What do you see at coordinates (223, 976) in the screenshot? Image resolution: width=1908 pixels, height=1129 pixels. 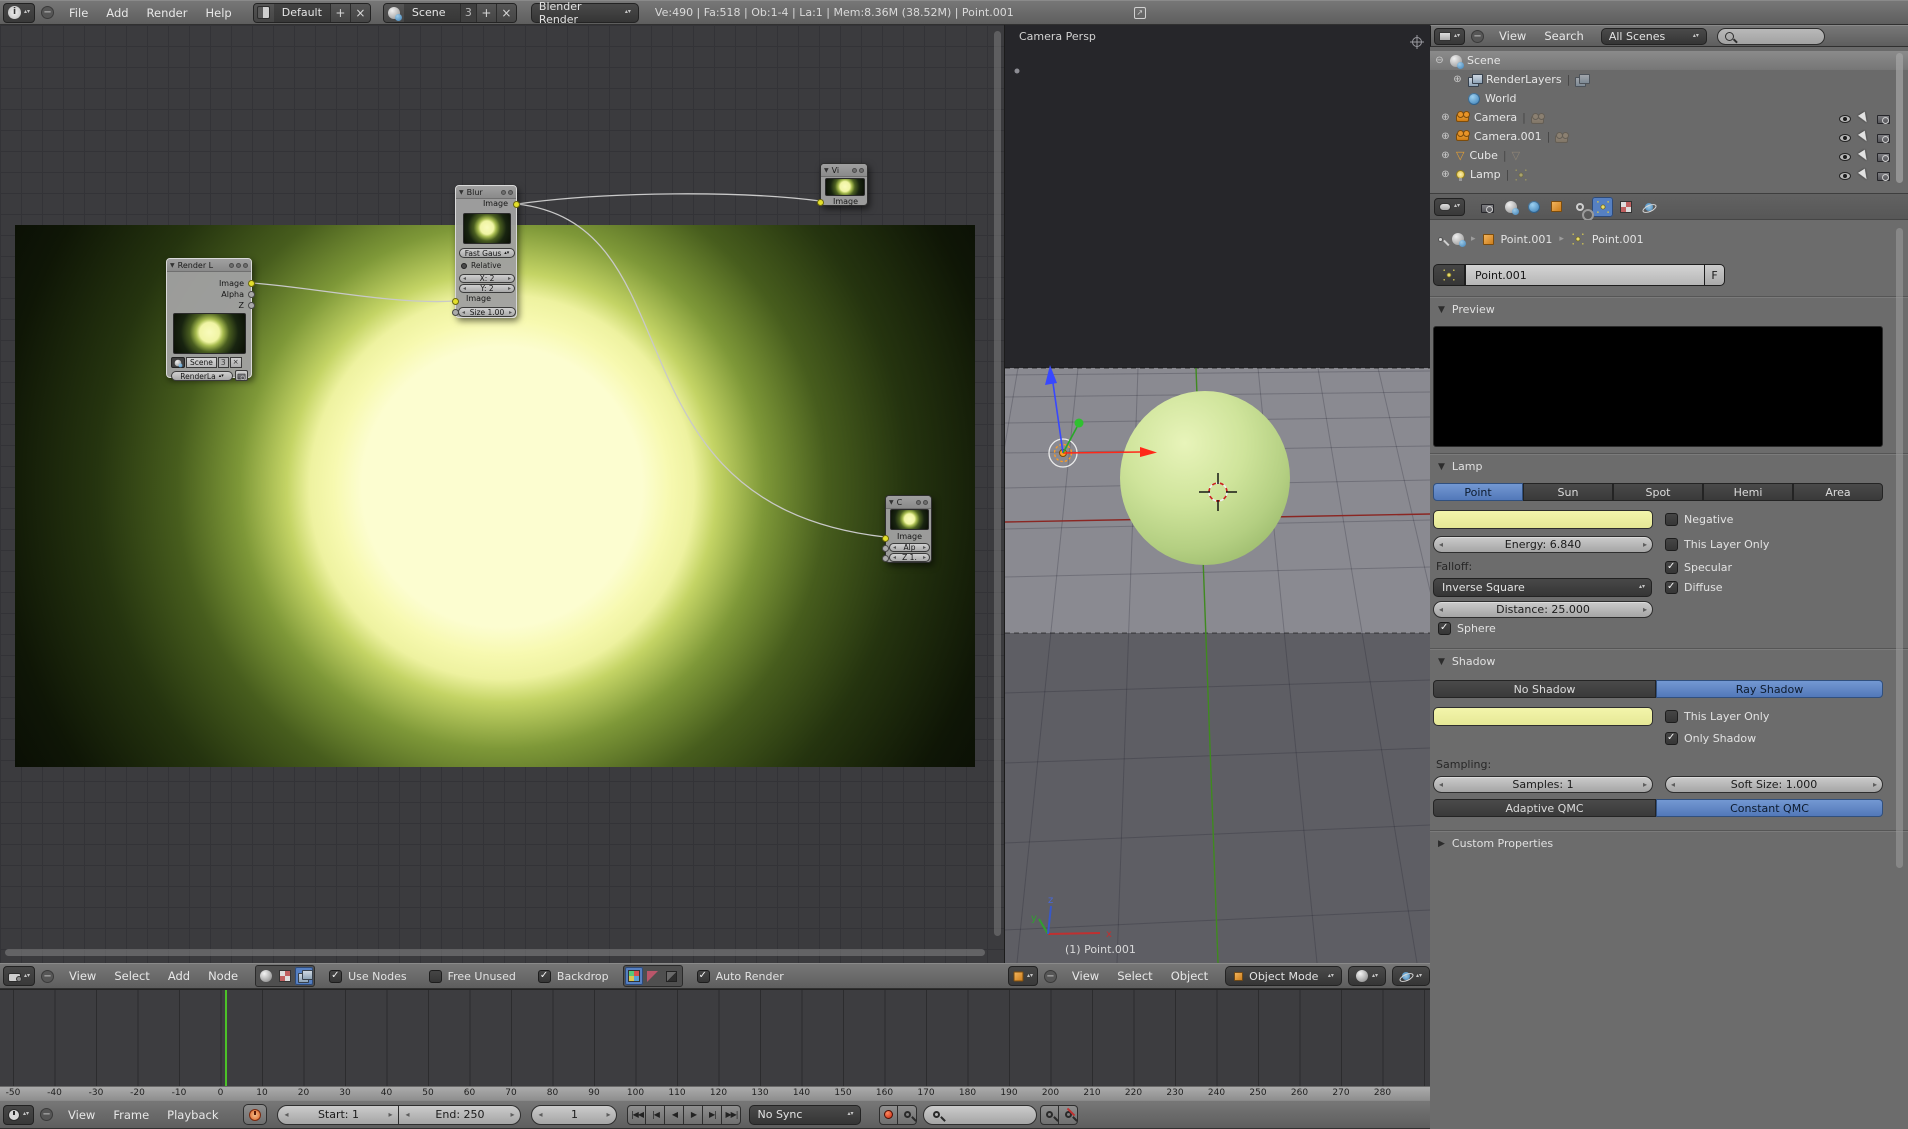 I see `menu-node: Node` at bounding box center [223, 976].